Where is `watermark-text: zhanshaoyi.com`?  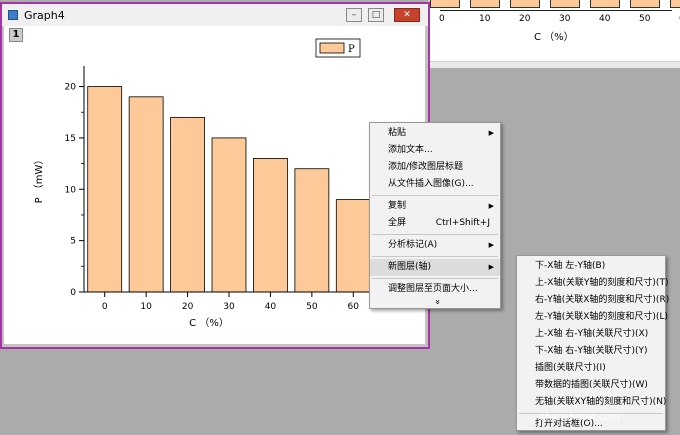 watermark-text: zhanshaoyi.com is located at coordinates (580, 417).